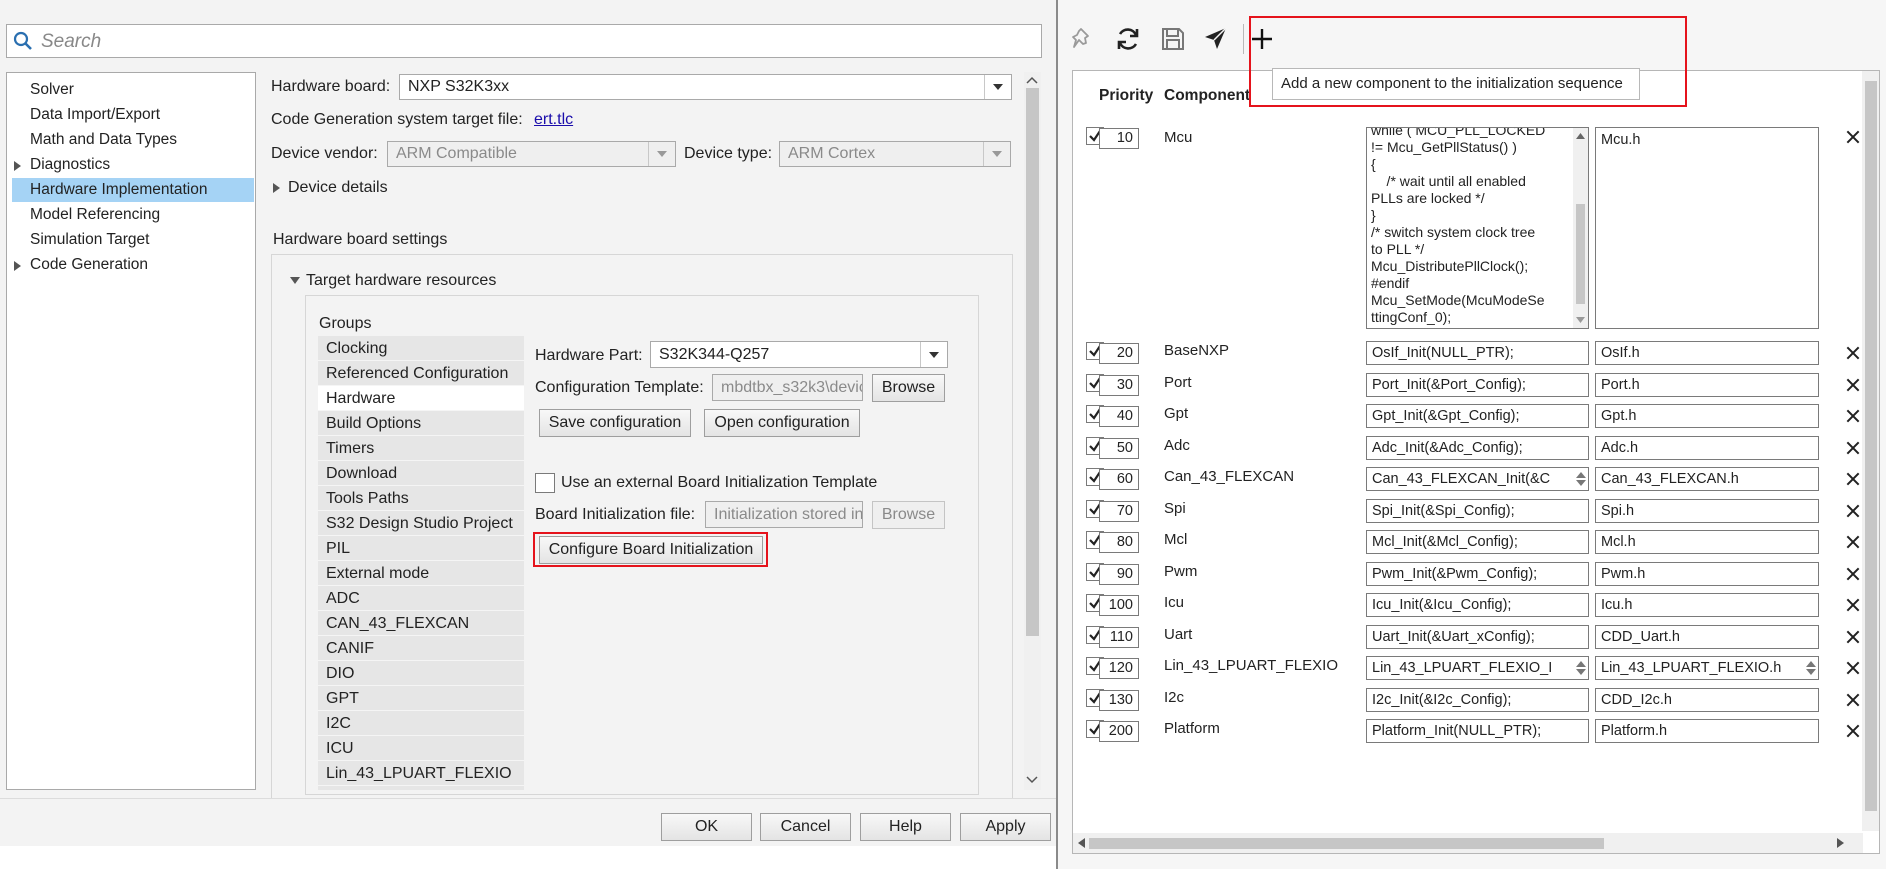  What do you see at coordinates (421, 698) in the screenshot?
I see `group-item: GPT` at bounding box center [421, 698].